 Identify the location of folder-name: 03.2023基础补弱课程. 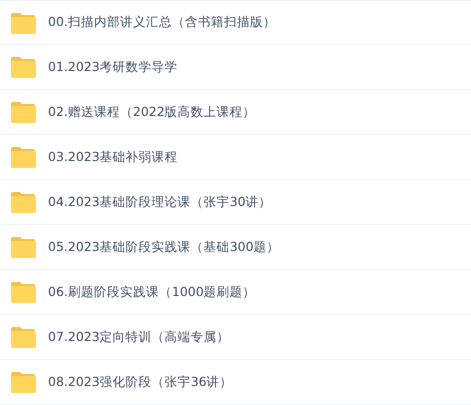
(113, 157).